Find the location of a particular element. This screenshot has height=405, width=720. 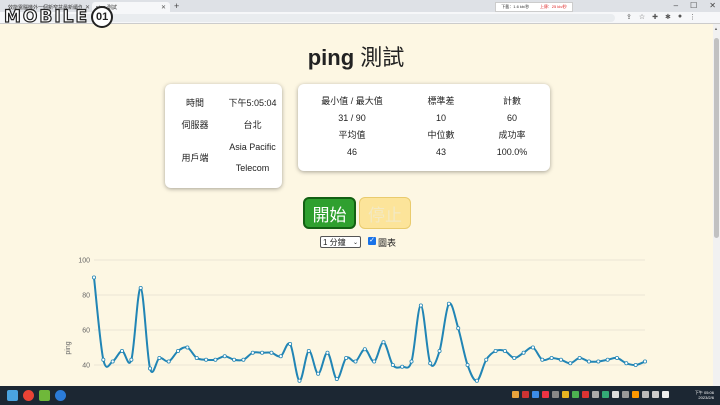

y-tick-label: 80 is located at coordinates (86, 296).